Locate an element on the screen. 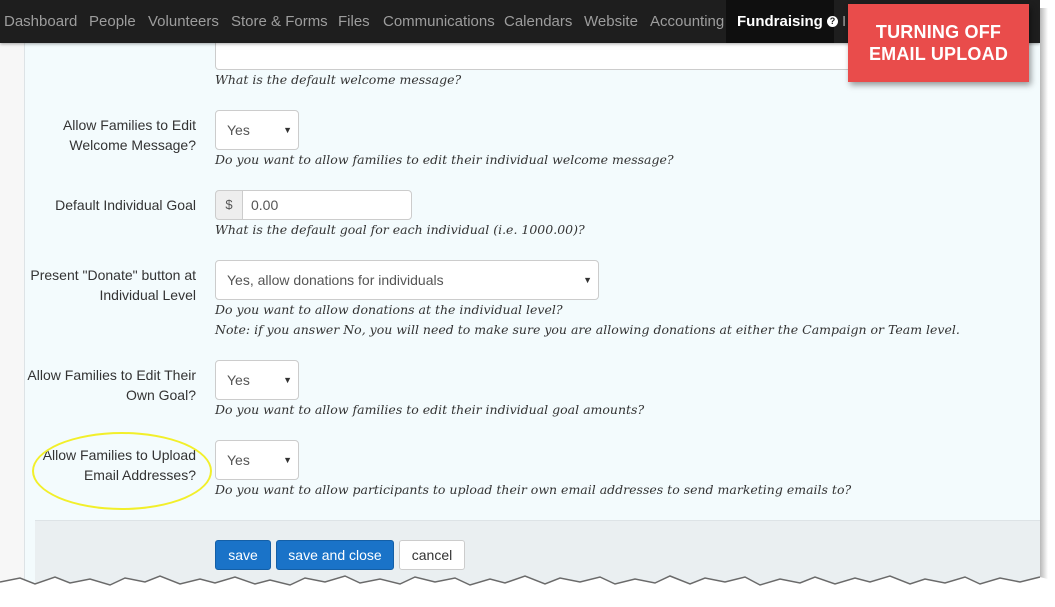 Image resolution: width=1055 pixels, height=607 pixels. donate-select: Yes, allow donations for individuals ▼ is located at coordinates (407, 280).